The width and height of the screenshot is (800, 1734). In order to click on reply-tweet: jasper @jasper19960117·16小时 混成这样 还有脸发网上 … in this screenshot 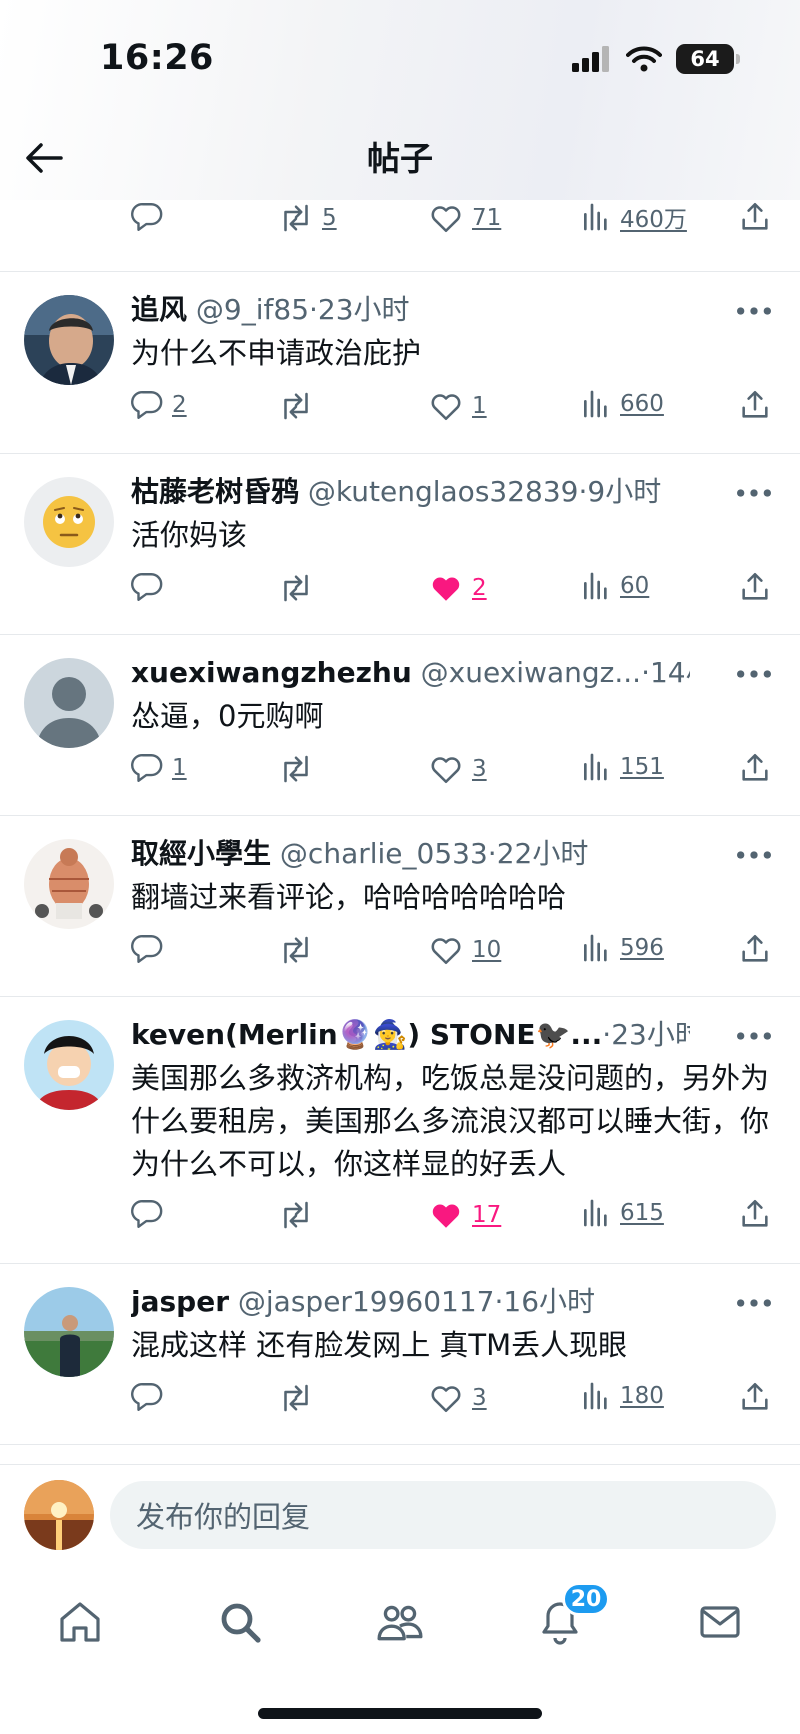, I will do `click(400, 1354)`.